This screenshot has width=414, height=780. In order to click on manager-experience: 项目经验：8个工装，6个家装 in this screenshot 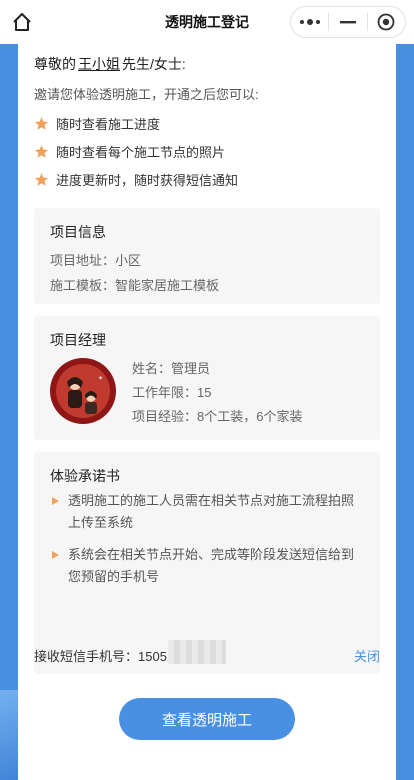, I will do `click(217, 416)`.